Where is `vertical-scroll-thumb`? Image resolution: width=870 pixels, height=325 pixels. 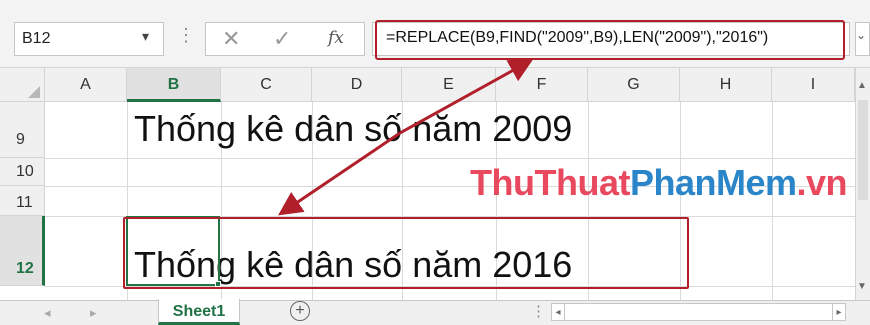 vertical-scroll-thumb is located at coordinates (863, 150).